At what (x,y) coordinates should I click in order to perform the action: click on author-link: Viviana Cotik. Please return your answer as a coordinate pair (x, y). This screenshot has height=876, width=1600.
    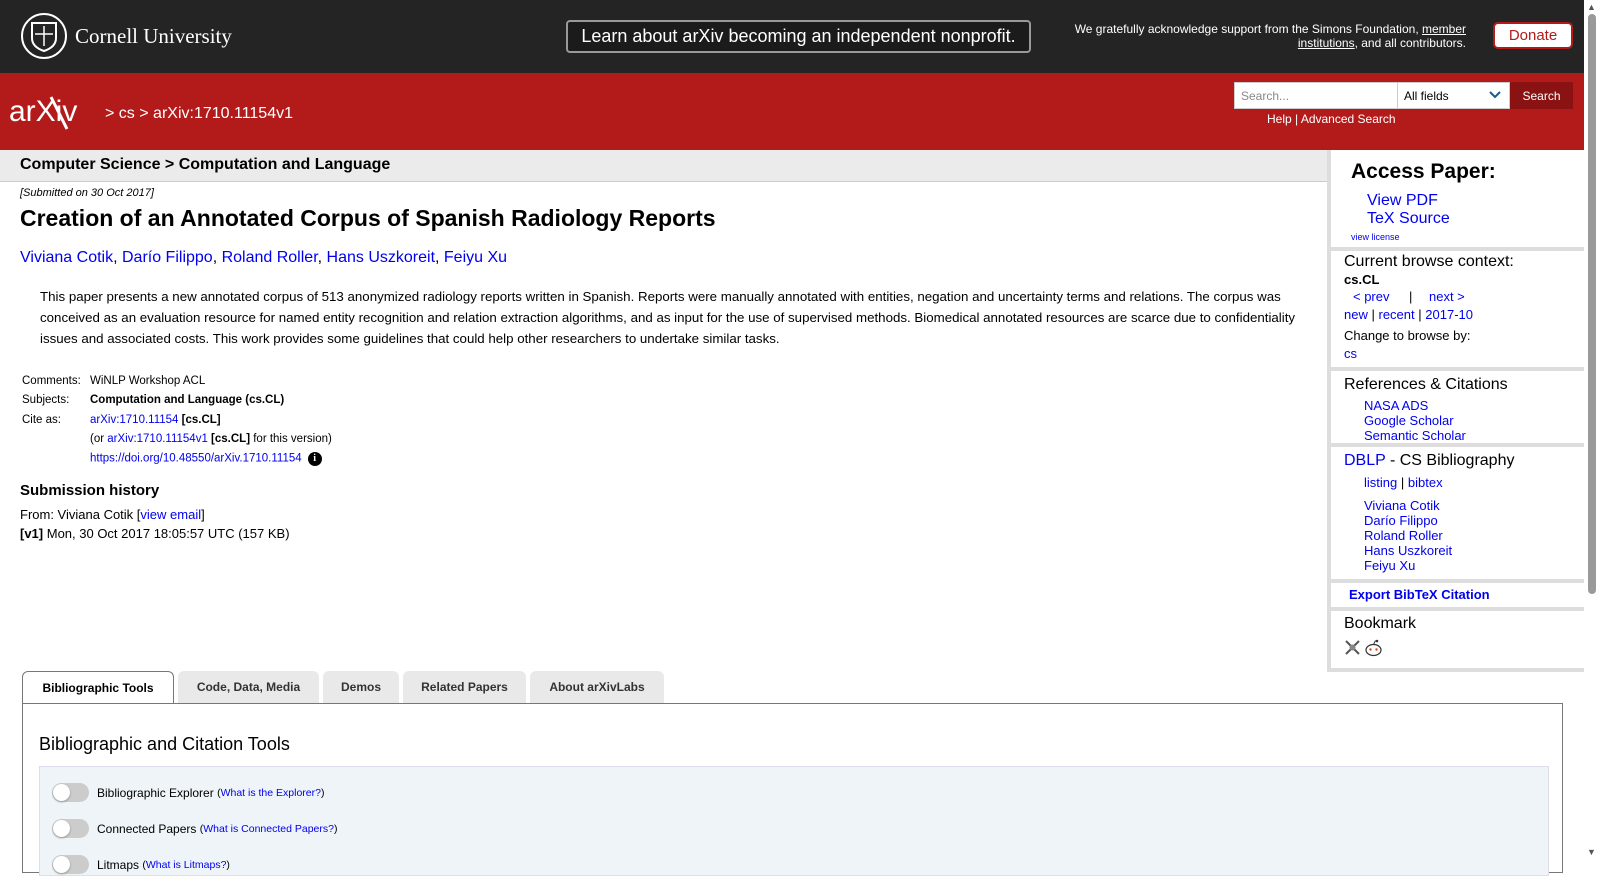
    Looking at the image, I should click on (66, 257).